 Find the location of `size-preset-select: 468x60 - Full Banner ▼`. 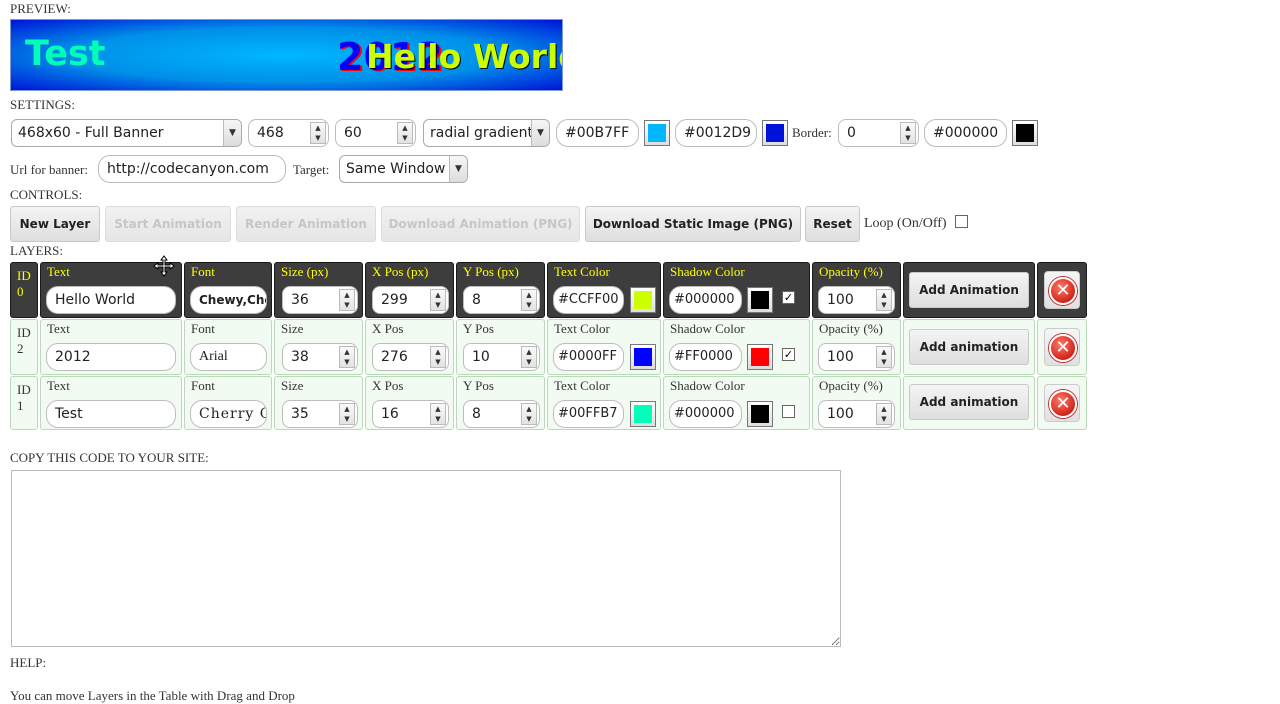

size-preset-select: 468x60 - Full Banner ▼ is located at coordinates (126, 133).